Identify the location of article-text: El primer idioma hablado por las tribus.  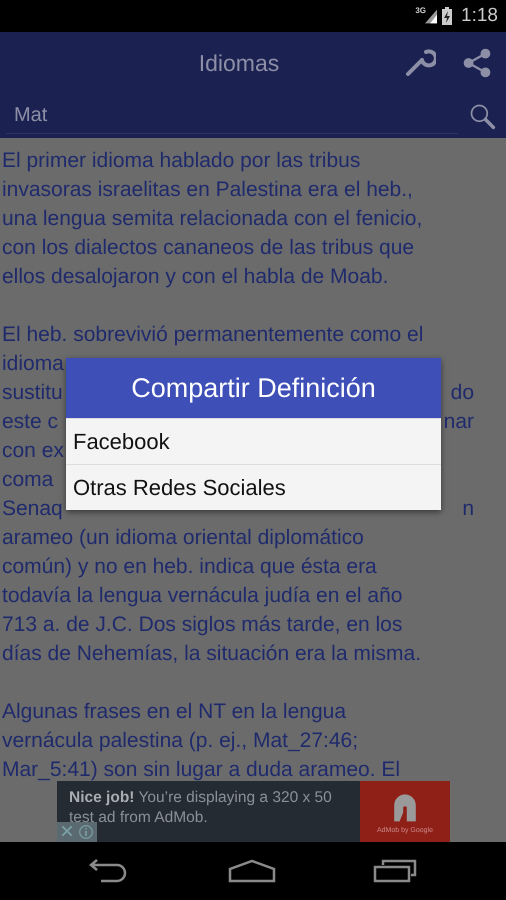
(181, 161).